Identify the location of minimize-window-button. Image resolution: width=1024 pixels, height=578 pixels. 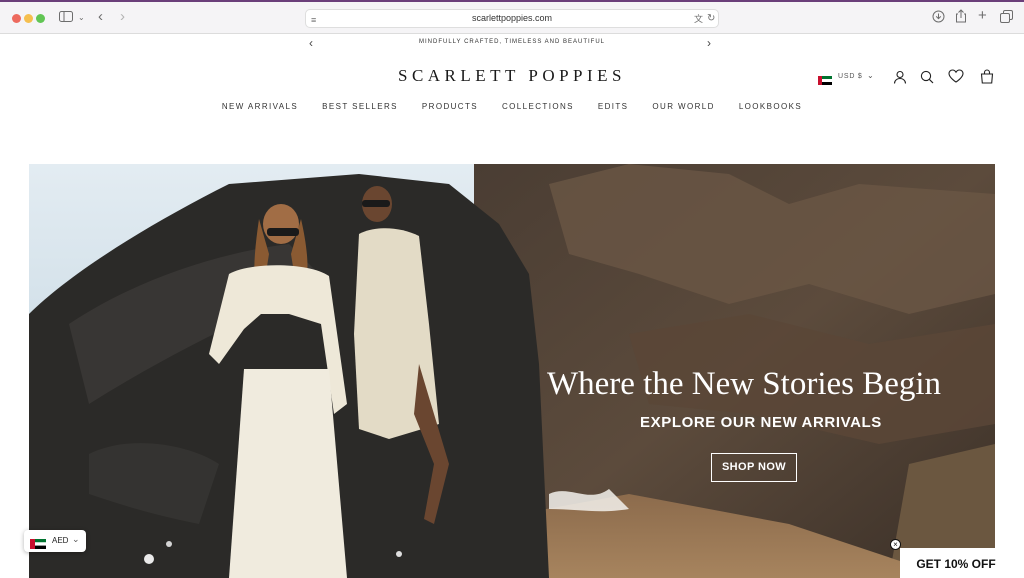
(28, 18).